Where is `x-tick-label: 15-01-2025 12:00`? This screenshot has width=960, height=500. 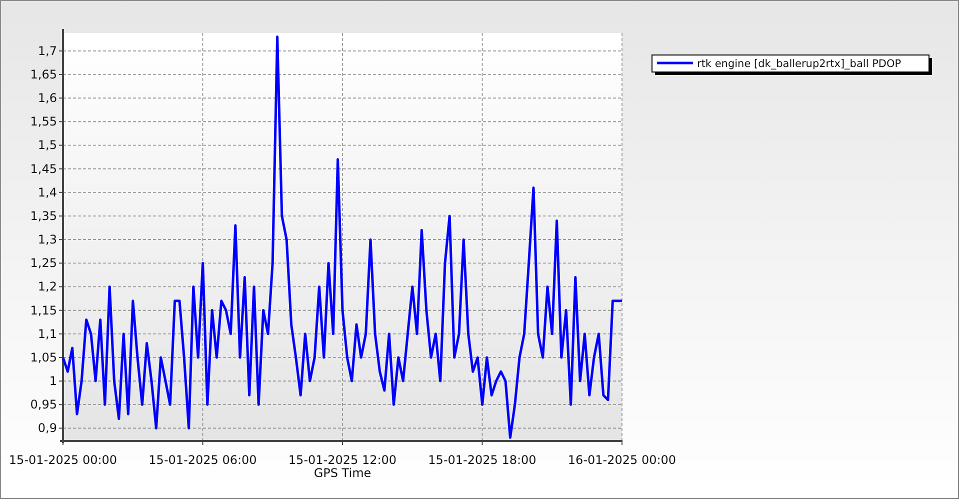 x-tick-label: 15-01-2025 12:00 is located at coordinates (342, 460).